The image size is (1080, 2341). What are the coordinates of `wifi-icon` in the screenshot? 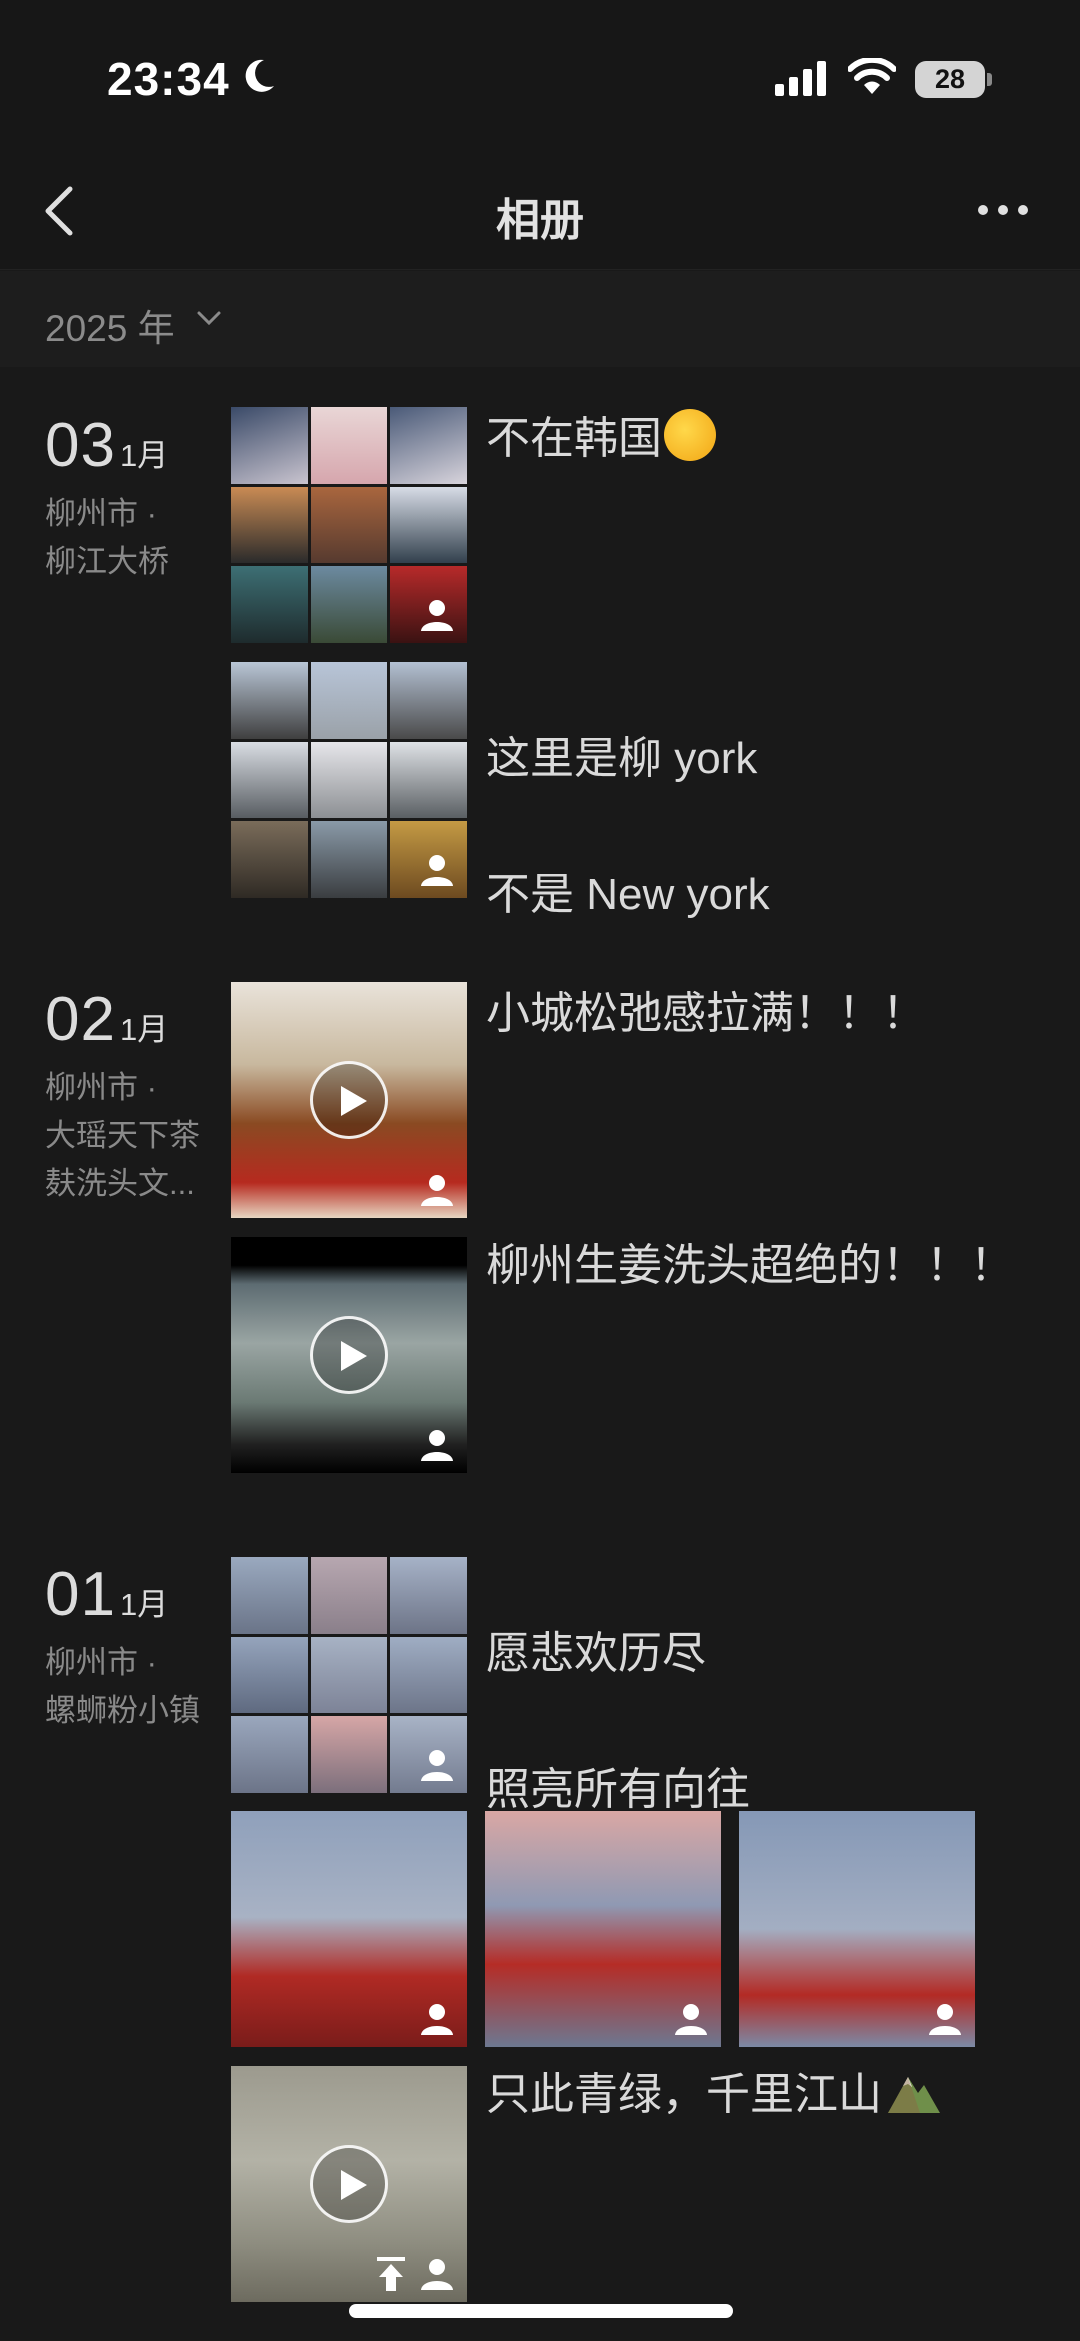 It's located at (872, 76).